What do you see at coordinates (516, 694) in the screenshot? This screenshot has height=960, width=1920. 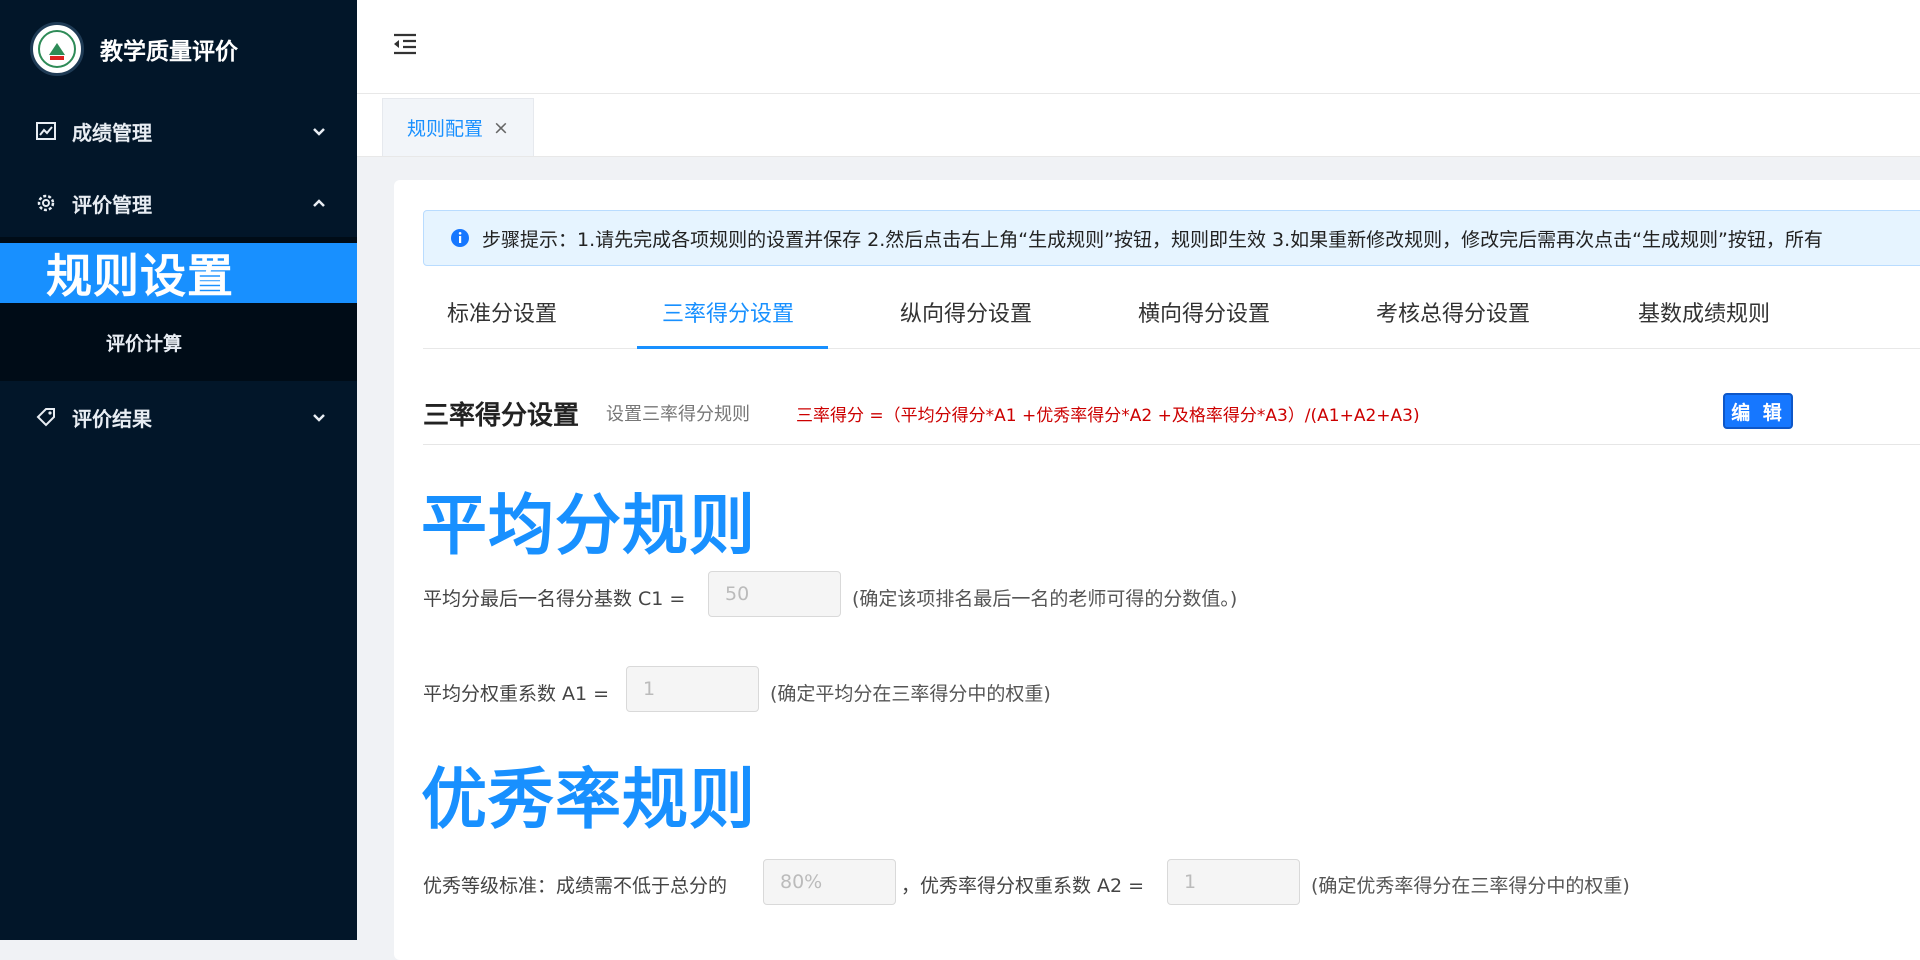 I see `a1-label: 平均分权重系数 A1 =` at bounding box center [516, 694].